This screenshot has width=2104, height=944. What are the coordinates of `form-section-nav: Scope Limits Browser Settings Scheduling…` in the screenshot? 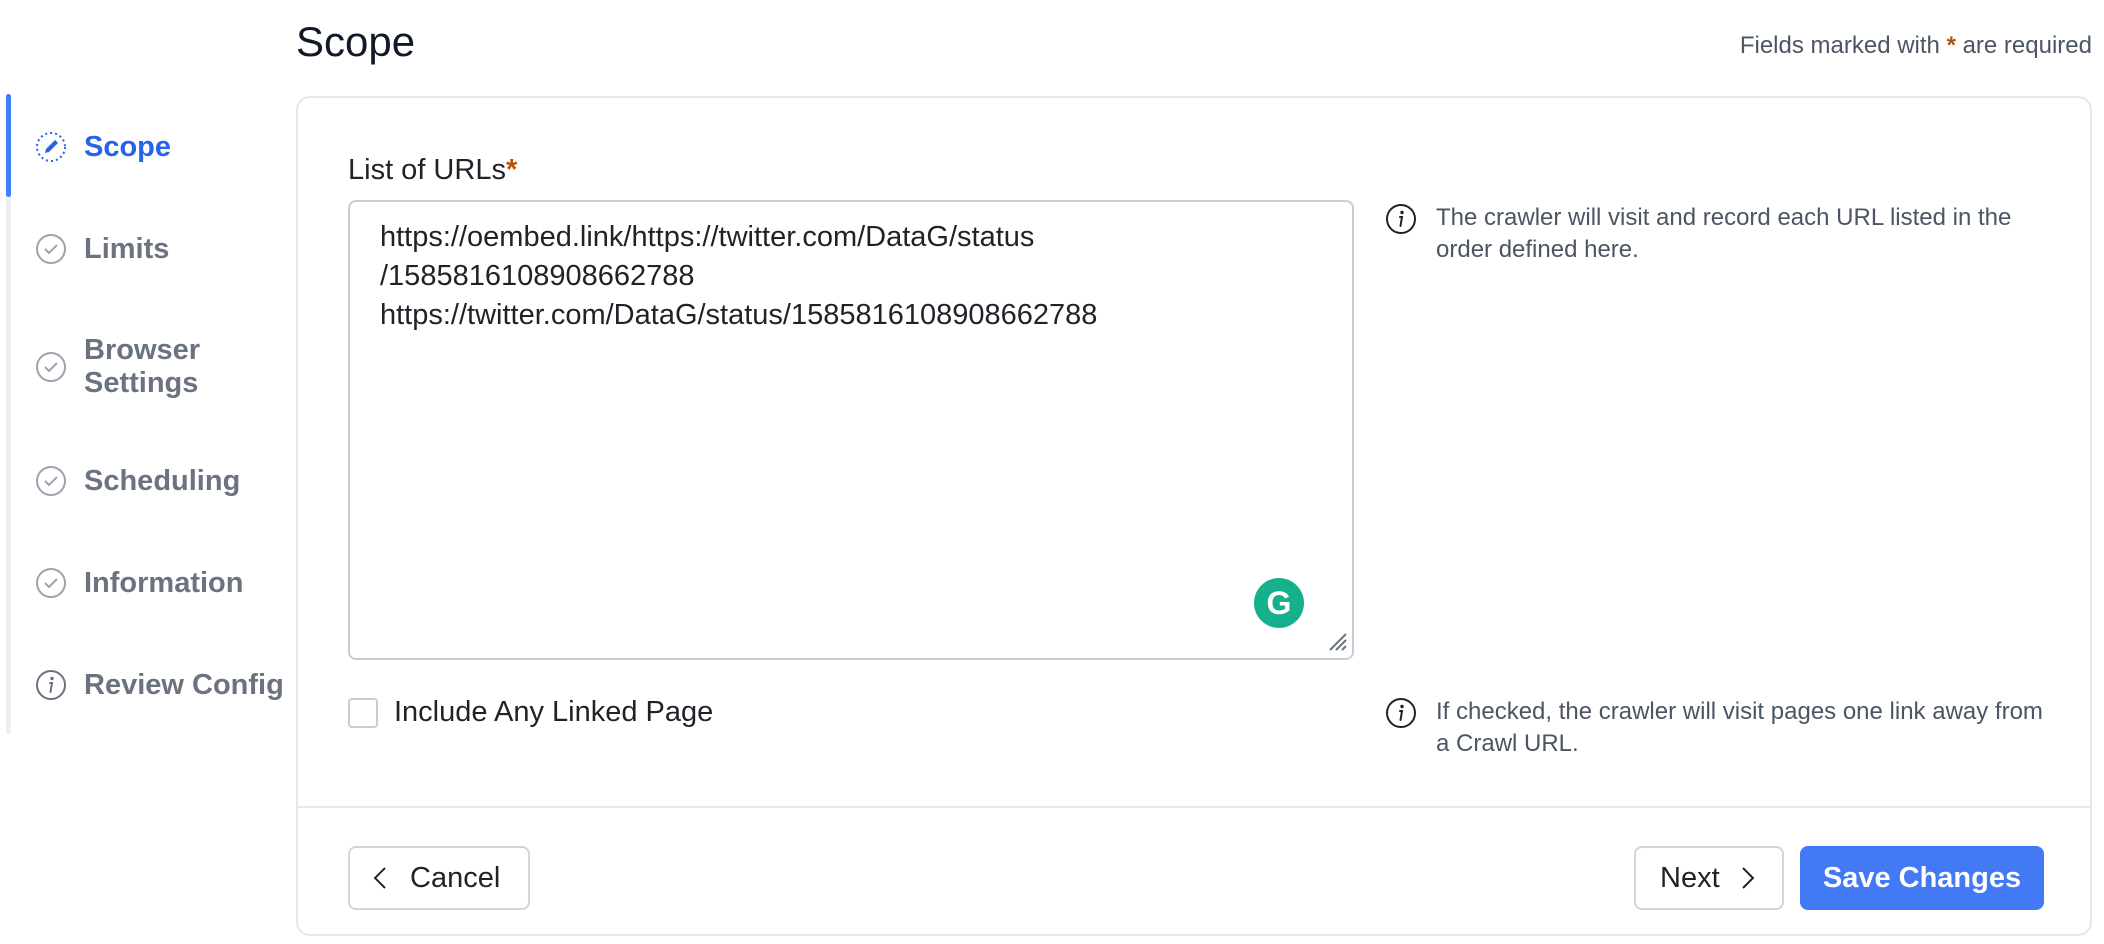 It's located at (145, 472).